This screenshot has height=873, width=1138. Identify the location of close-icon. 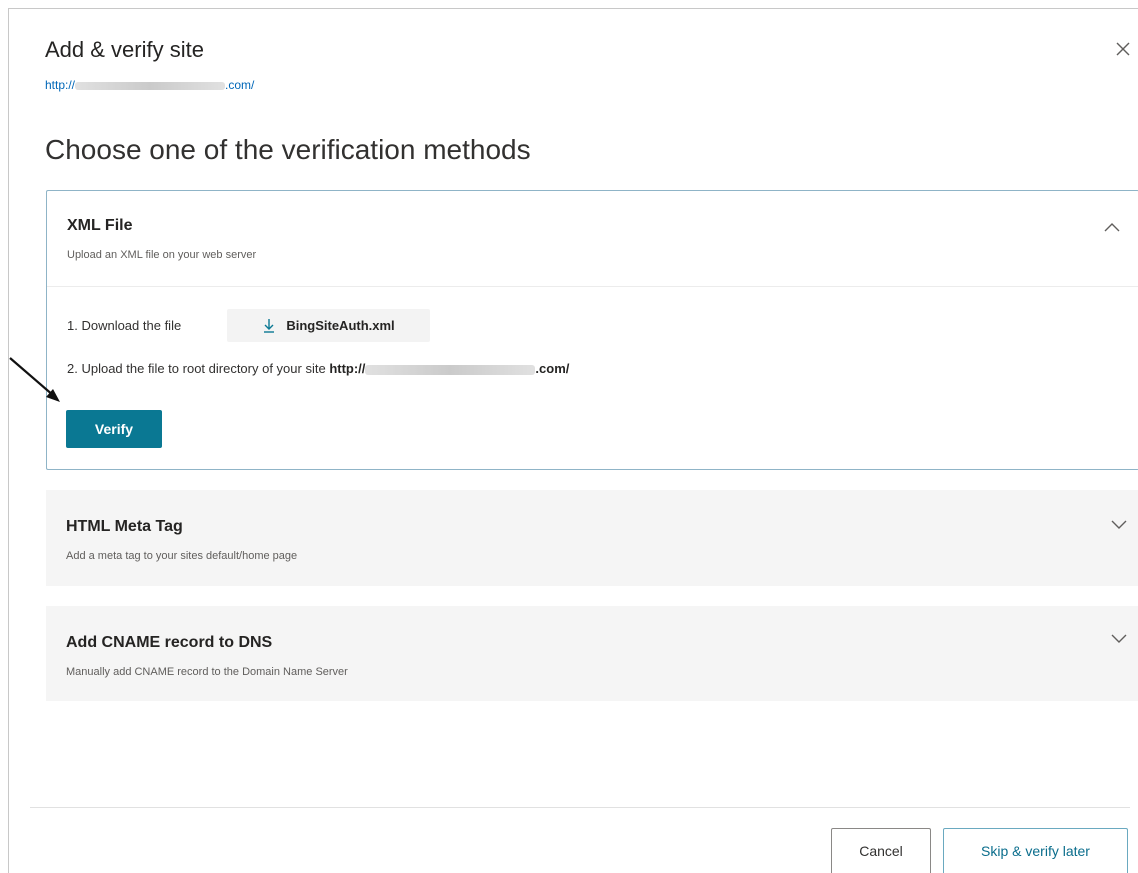
(1123, 49).